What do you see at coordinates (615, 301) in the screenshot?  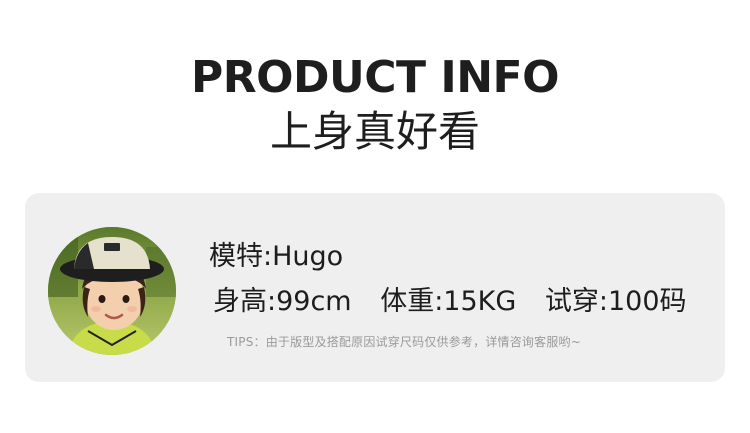 I see `model-size-tried: 试穿:100码` at bounding box center [615, 301].